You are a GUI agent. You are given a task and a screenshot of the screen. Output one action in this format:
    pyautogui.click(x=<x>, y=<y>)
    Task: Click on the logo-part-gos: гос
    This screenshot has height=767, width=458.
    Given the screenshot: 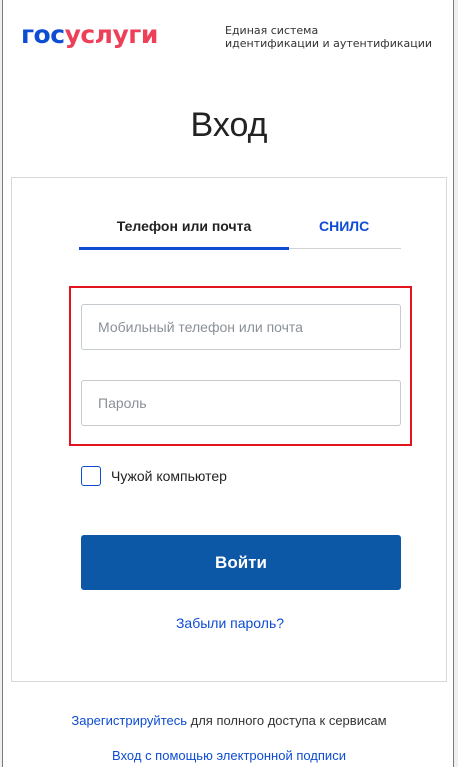 What is the action you would take?
    pyautogui.click(x=43, y=34)
    